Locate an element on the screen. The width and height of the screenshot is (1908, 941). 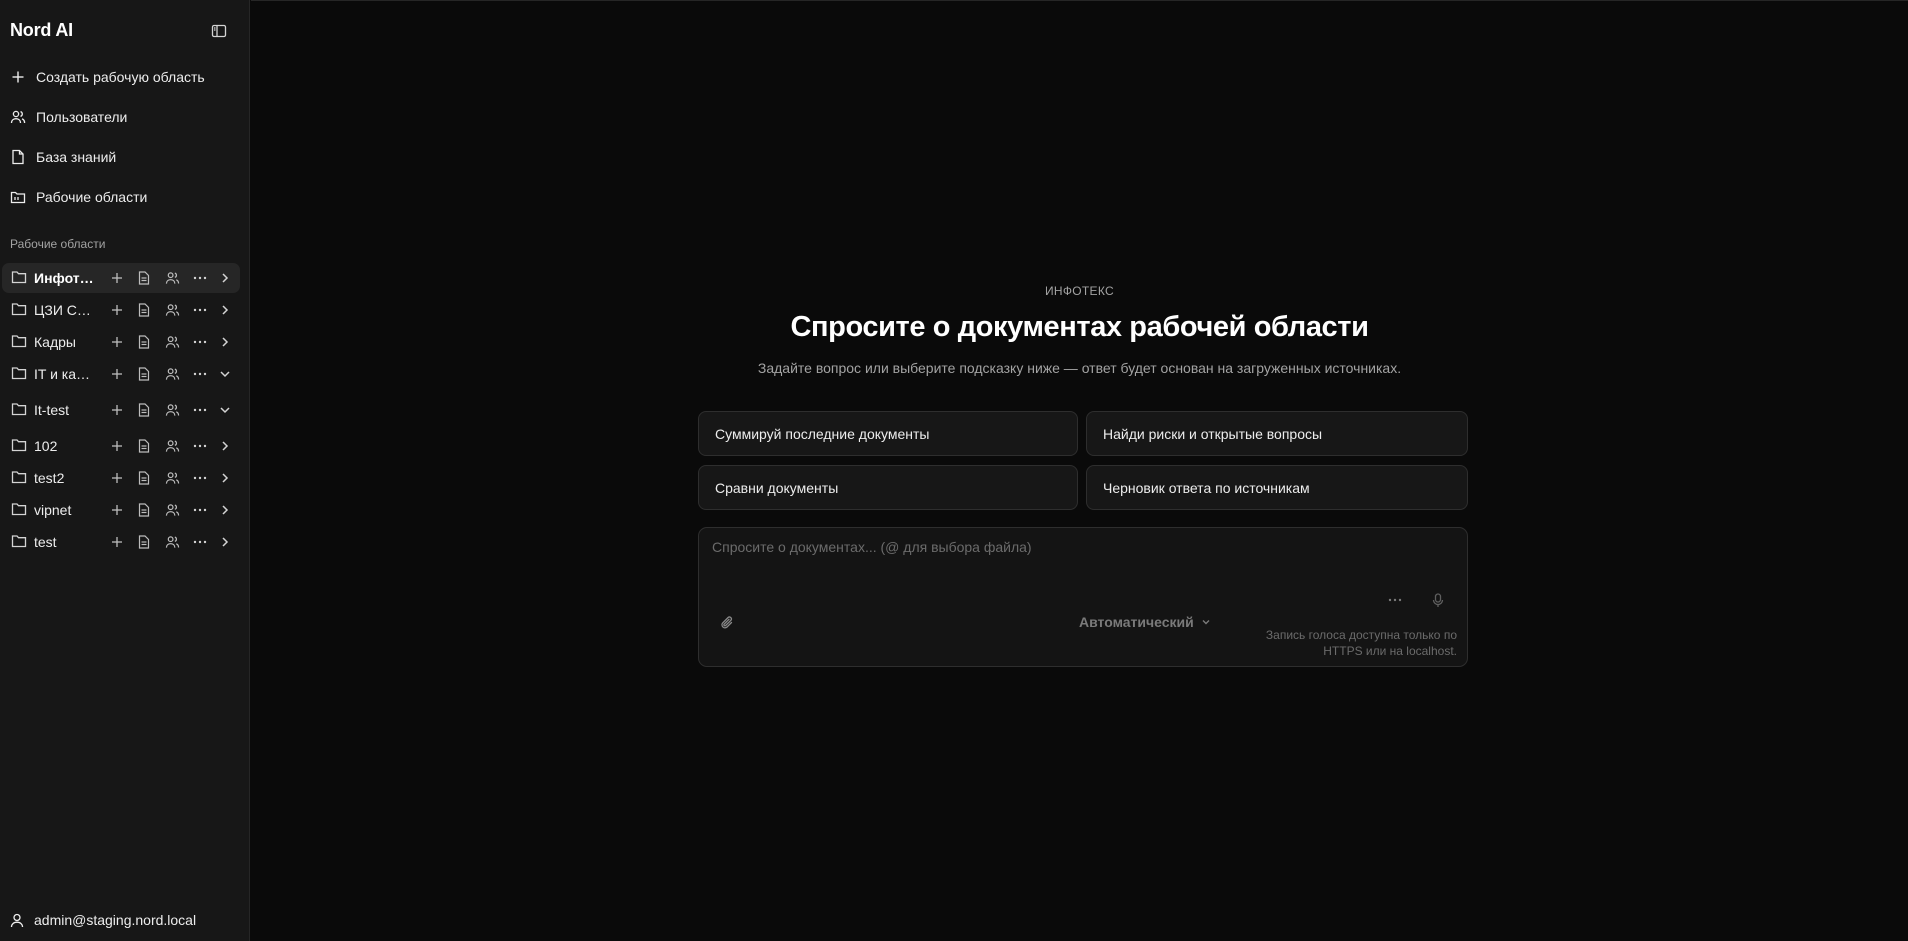
workspace-name: 102 is located at coordinates (46, 446).